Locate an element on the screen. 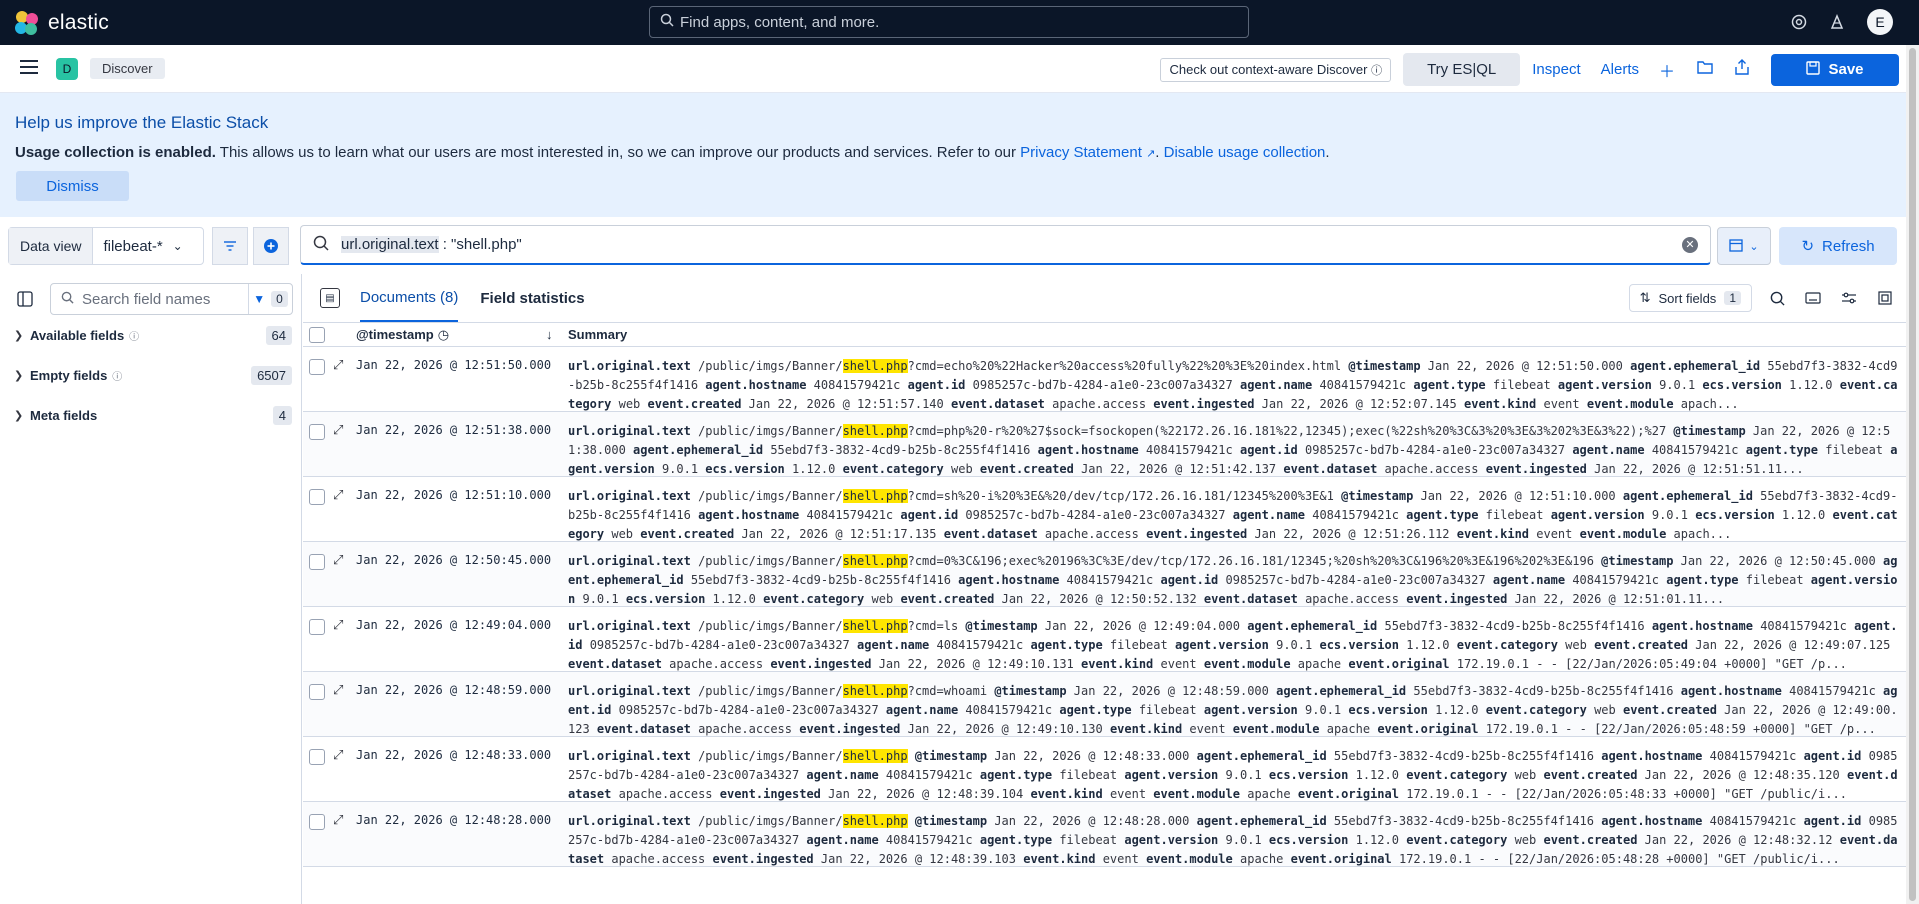 The height and width of the screenshot is (904, 1919). fullscreen-icon is located at coordinates (1885, 298).